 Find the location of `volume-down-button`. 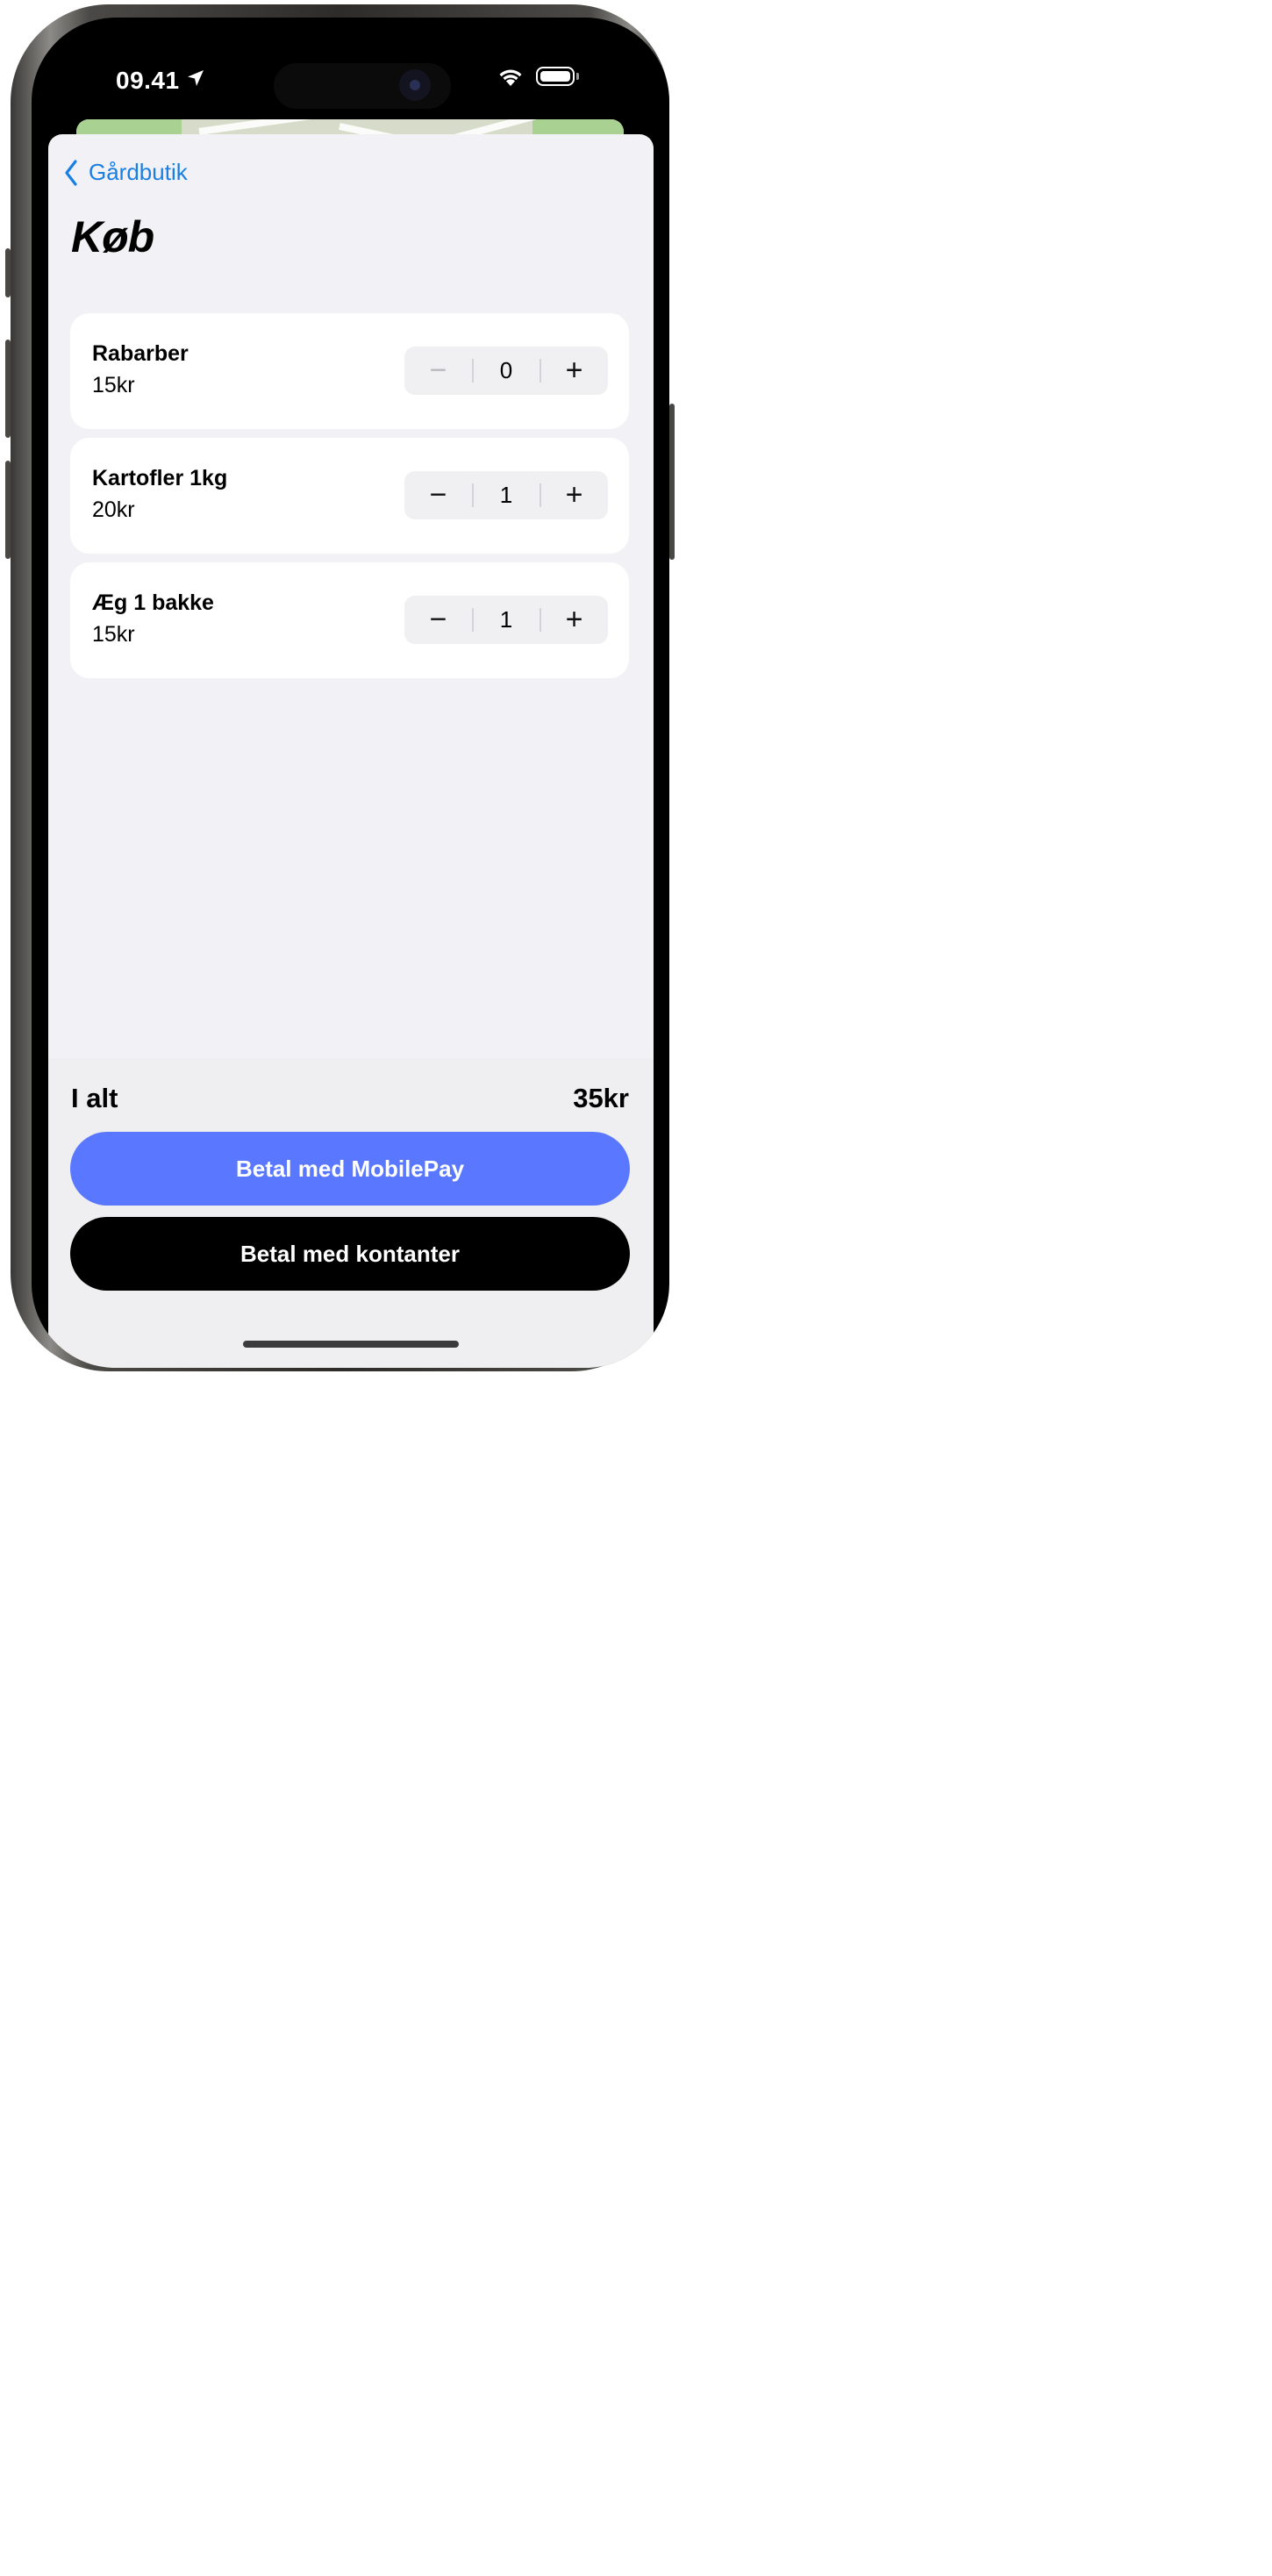

volume-down-button is located at coordinates (8, 510).